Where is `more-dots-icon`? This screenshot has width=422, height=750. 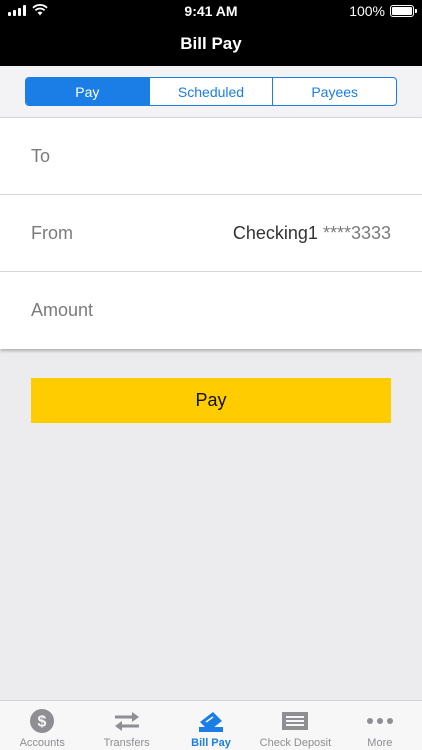 more-dots-icon is located at coordinates (380, 721).